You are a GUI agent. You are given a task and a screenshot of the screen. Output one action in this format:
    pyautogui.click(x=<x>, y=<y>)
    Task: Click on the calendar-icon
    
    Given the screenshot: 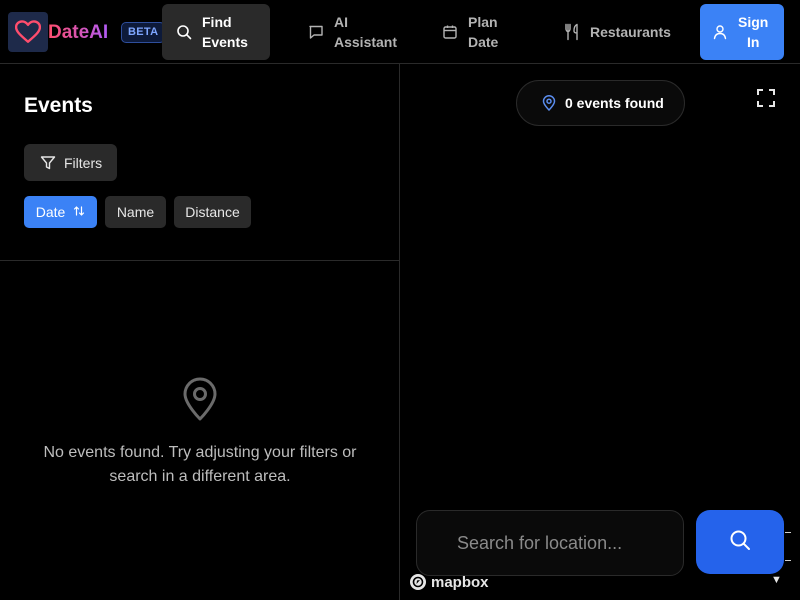 What is the action you would take?
    pyautogui.click(x=450, y=32)
    